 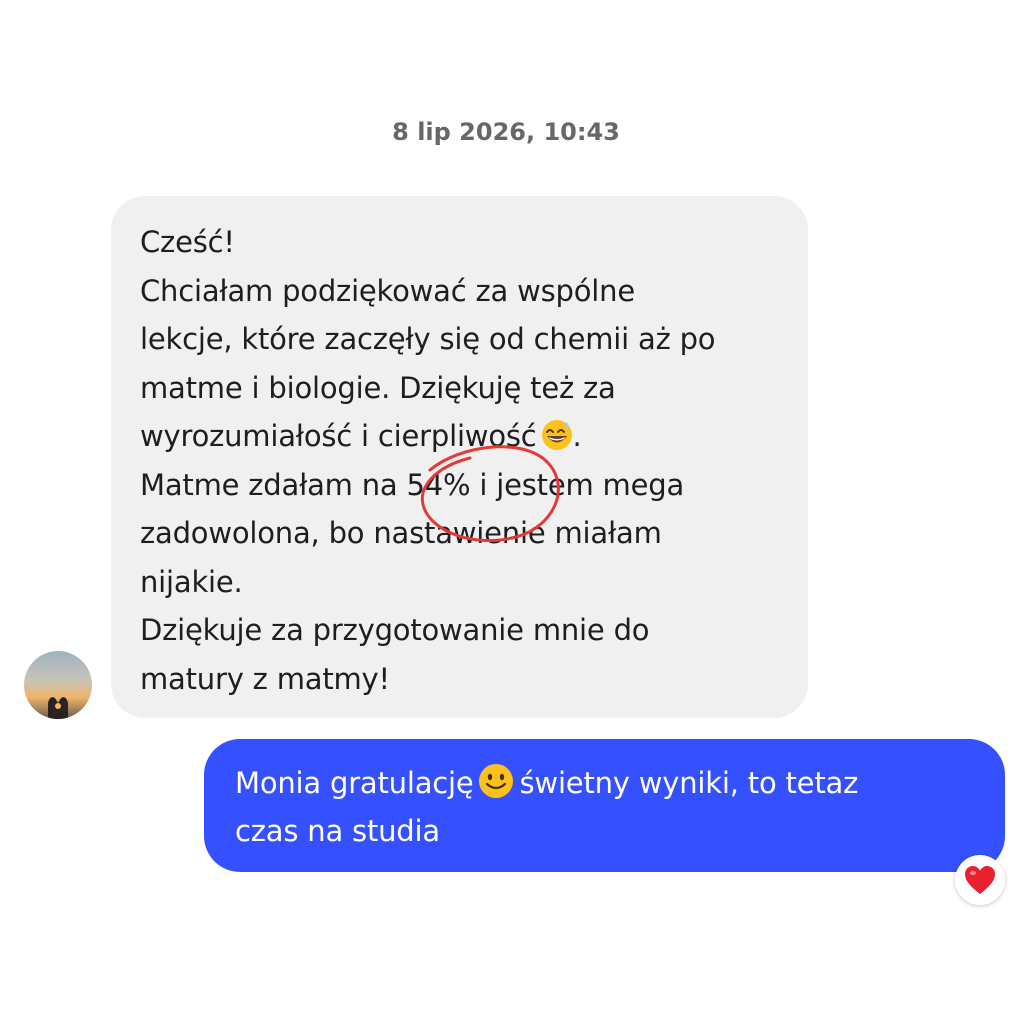 I want to click on incoming-message-line: nijakie., so click(x=191, y=581).